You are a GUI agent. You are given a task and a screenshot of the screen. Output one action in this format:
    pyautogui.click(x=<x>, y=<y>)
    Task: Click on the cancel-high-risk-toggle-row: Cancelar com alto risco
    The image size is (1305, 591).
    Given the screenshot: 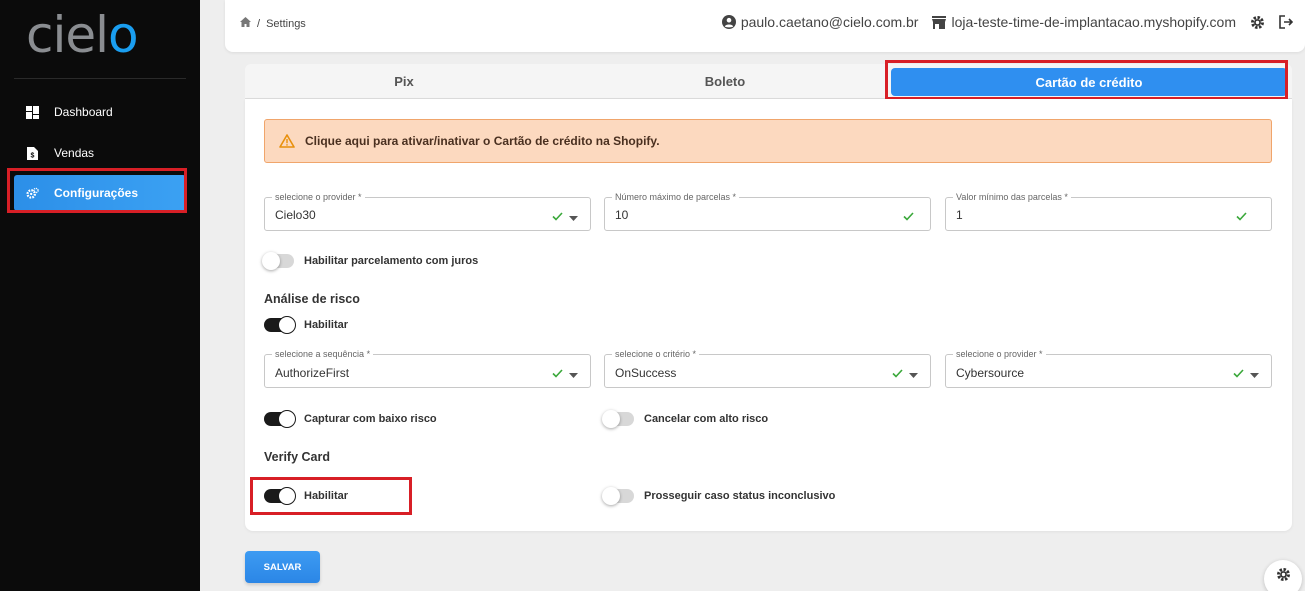 What is the action you would take?
    pyautogui.click(x=685, y=419)
    